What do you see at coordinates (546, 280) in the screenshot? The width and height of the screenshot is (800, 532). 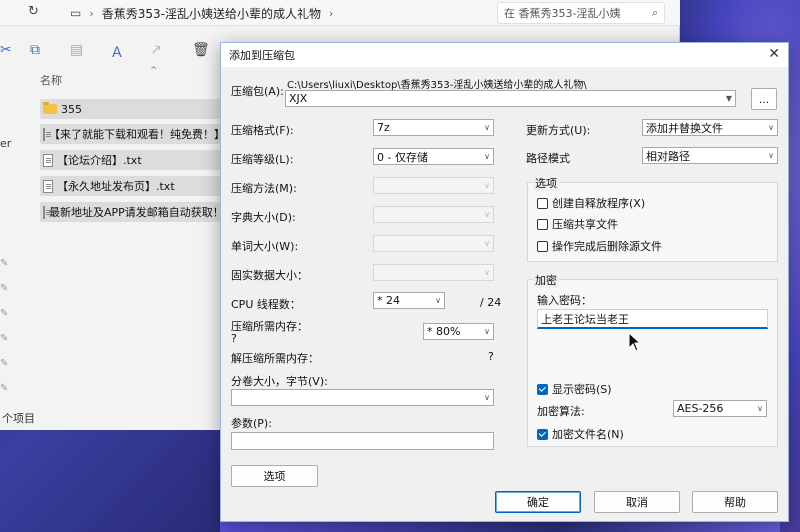 I see `encryption-group-label: 加密` at bounding box center [546, 280].